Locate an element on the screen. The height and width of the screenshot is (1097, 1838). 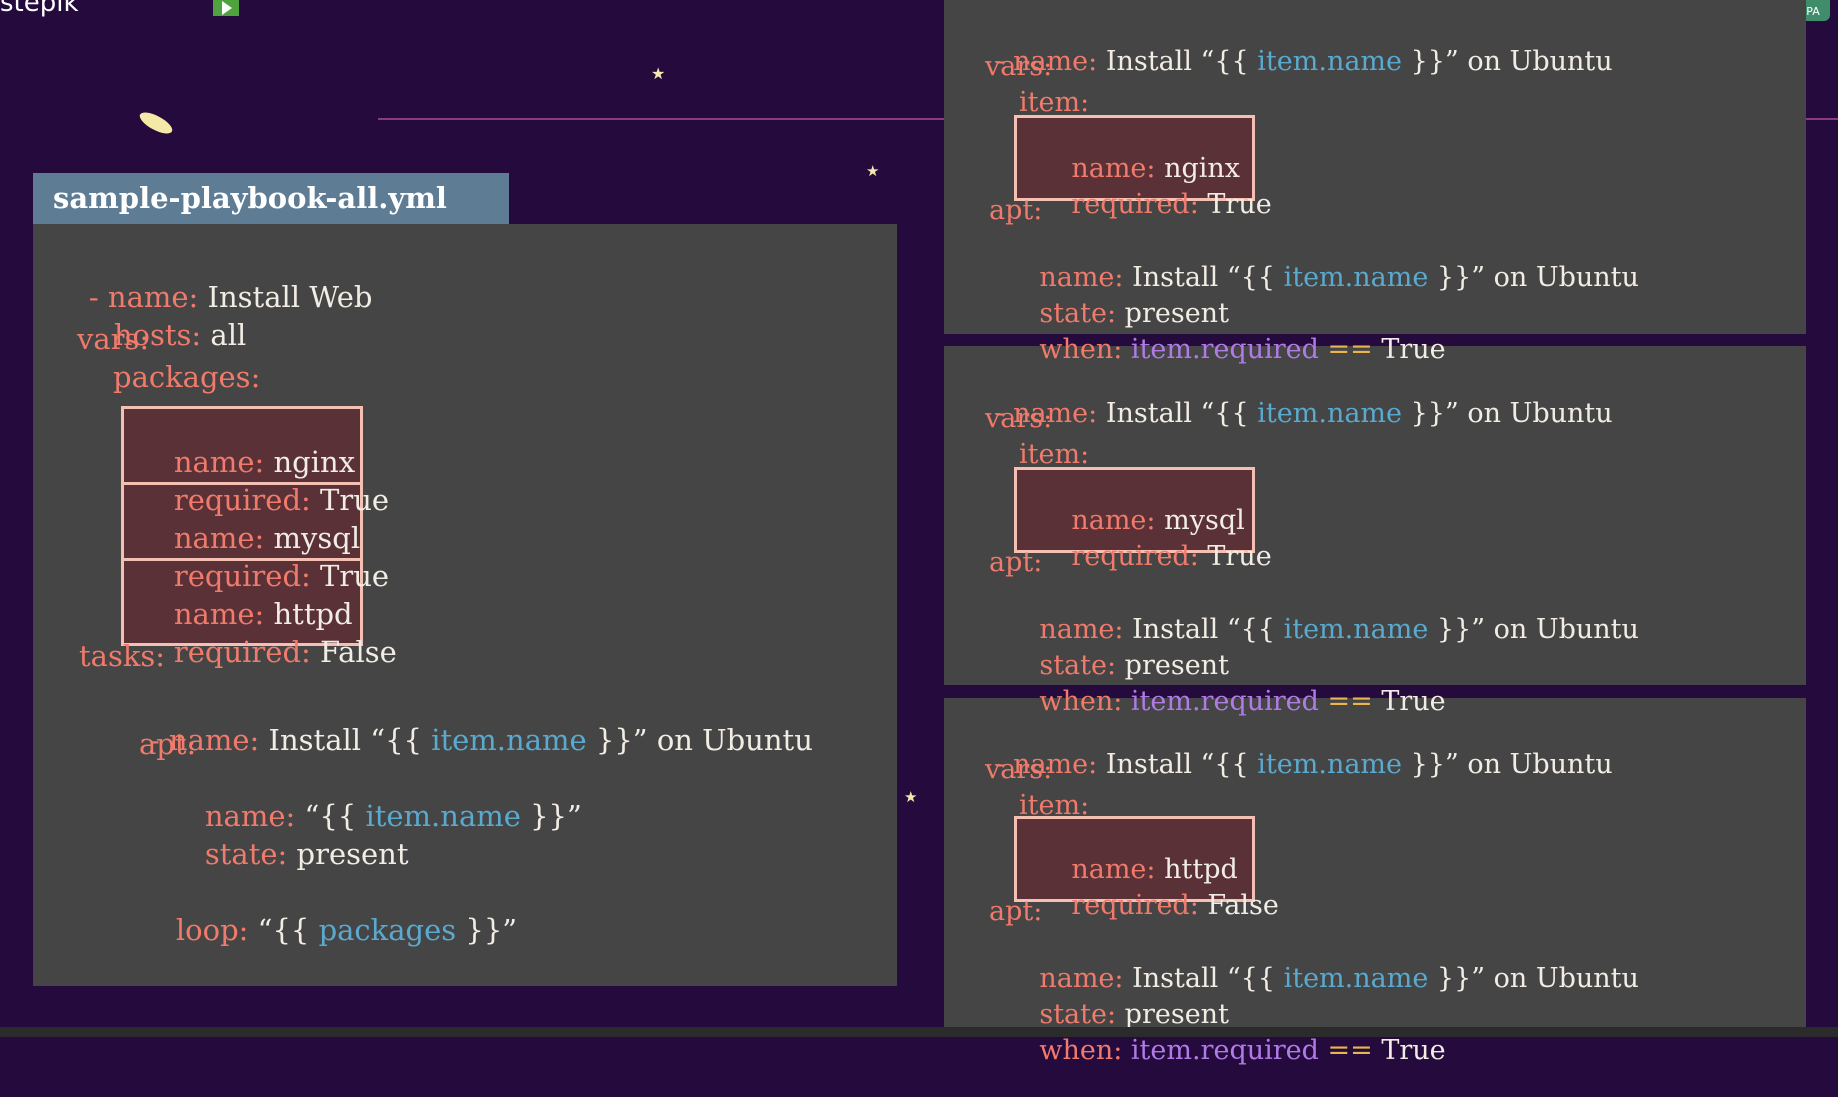
avatar-initials: PA is located at coordinates (1813, 11).